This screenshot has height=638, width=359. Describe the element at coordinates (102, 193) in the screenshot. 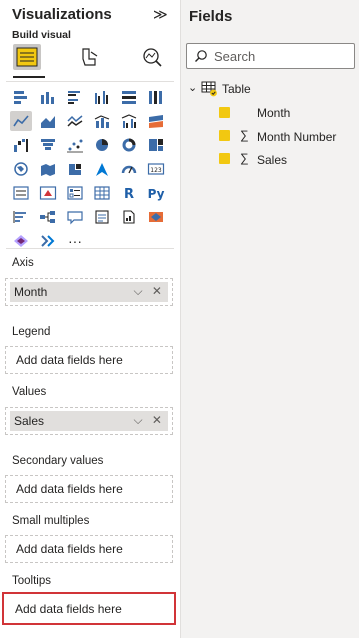

I see `table-visual-icon` at that location.